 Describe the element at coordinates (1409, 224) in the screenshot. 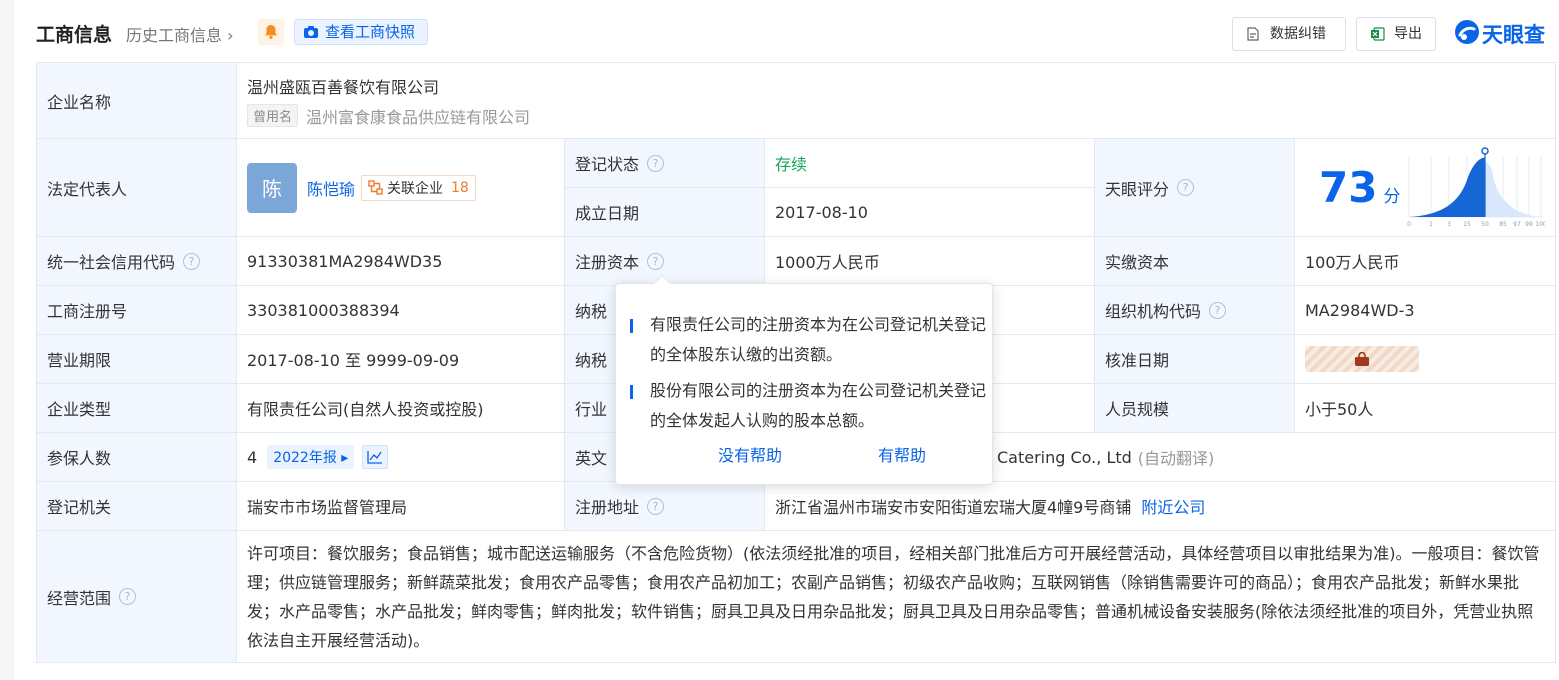

I see `tick-0: 0` at that location.